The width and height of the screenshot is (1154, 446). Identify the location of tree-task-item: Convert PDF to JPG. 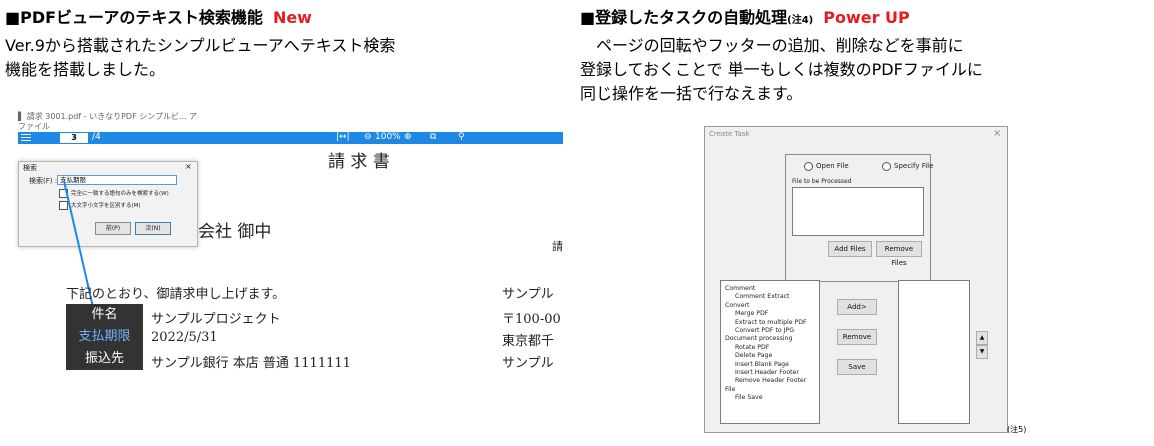
(764, 330).